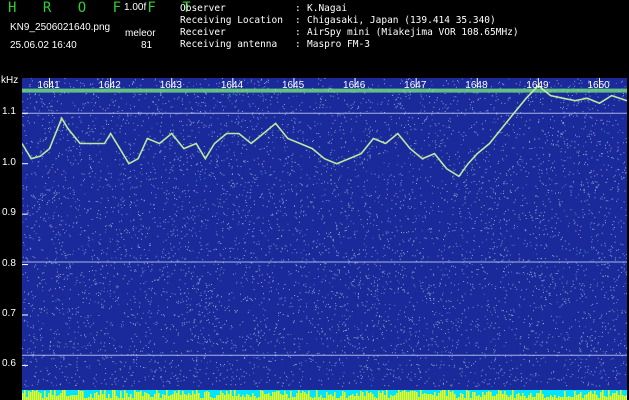 This screenshot has width=629, height=400. What do you see at coordinates (354, 85) in the screenshot?
I see `x-tick-label: 1646` at bounding box center [354, 85].